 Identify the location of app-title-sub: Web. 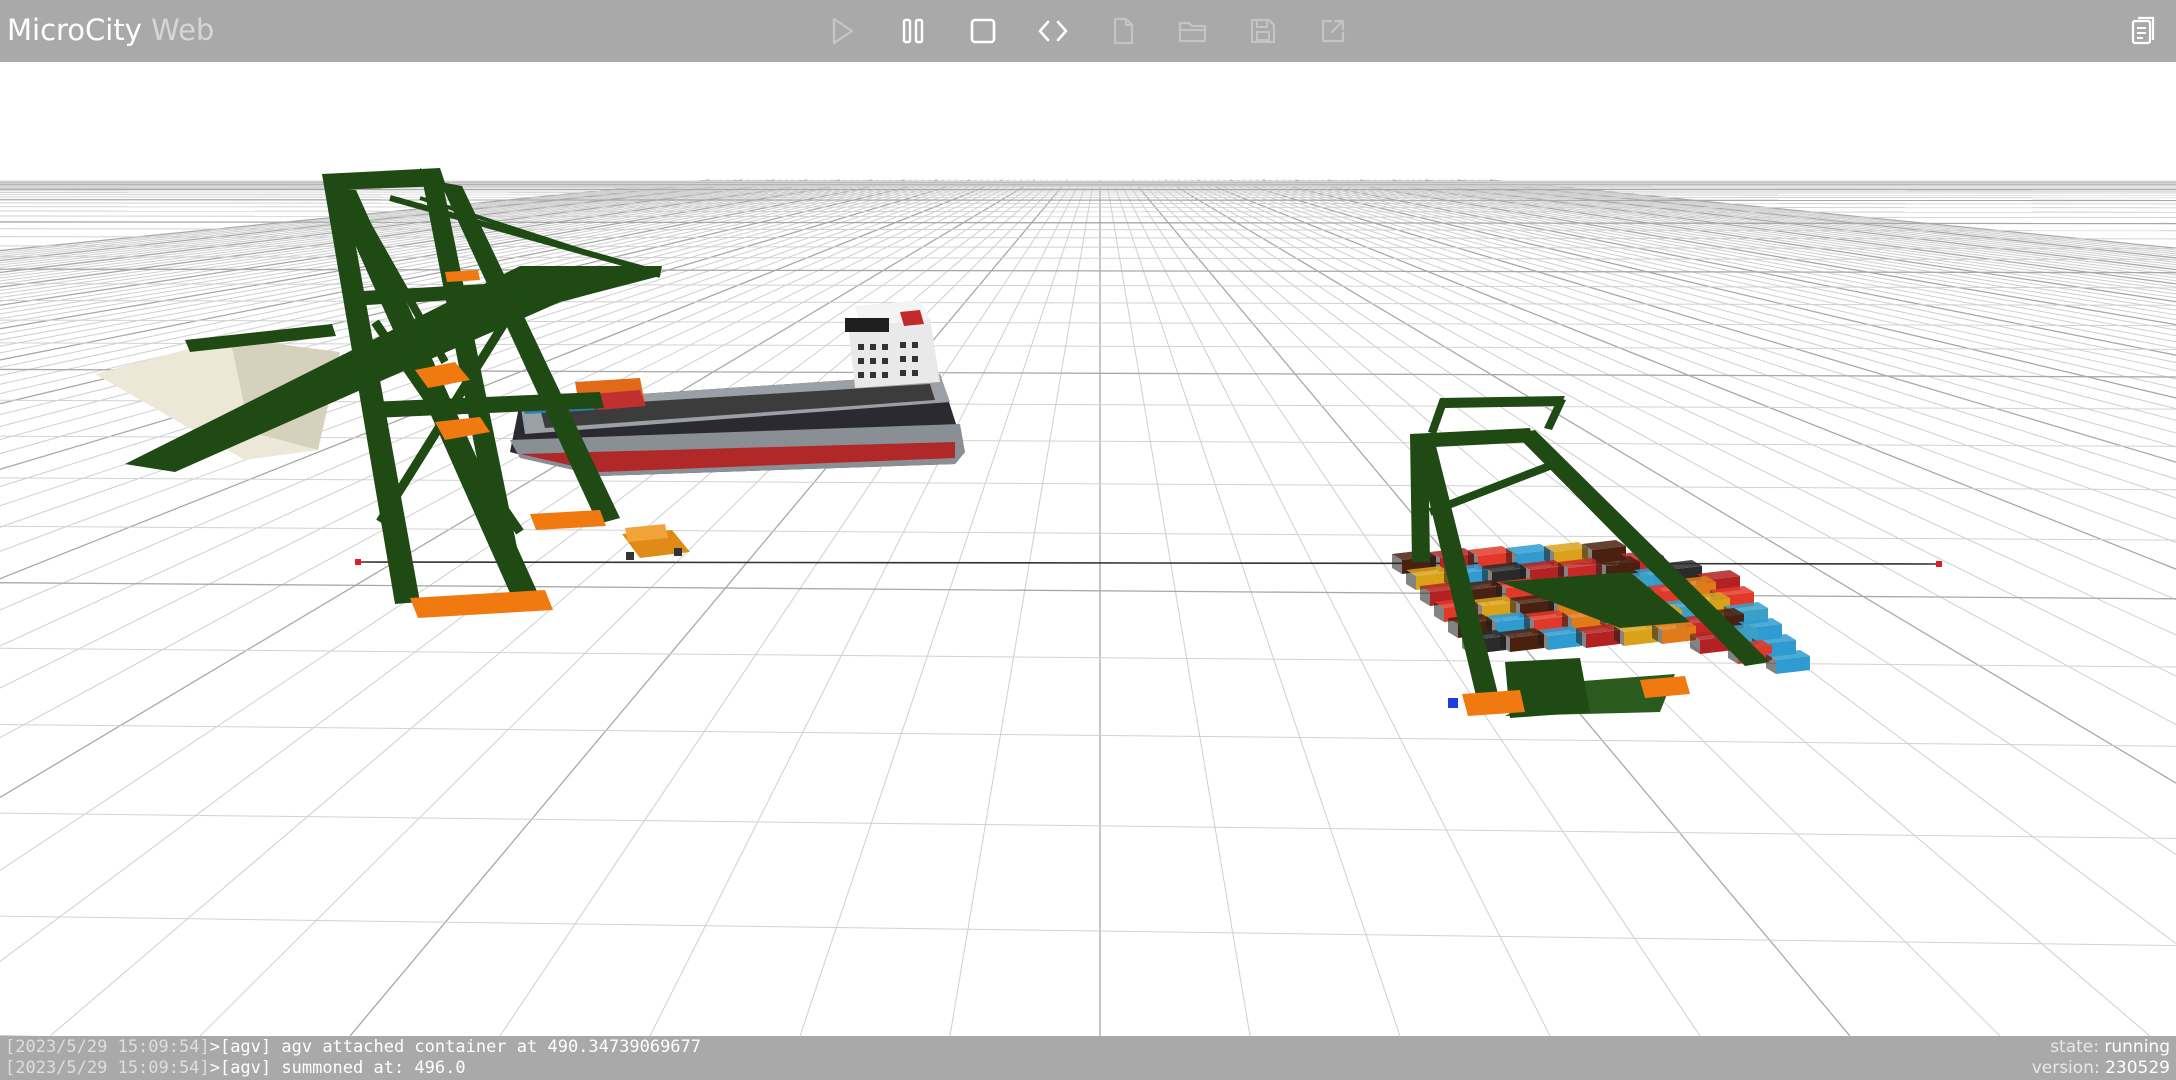
(183, 30).